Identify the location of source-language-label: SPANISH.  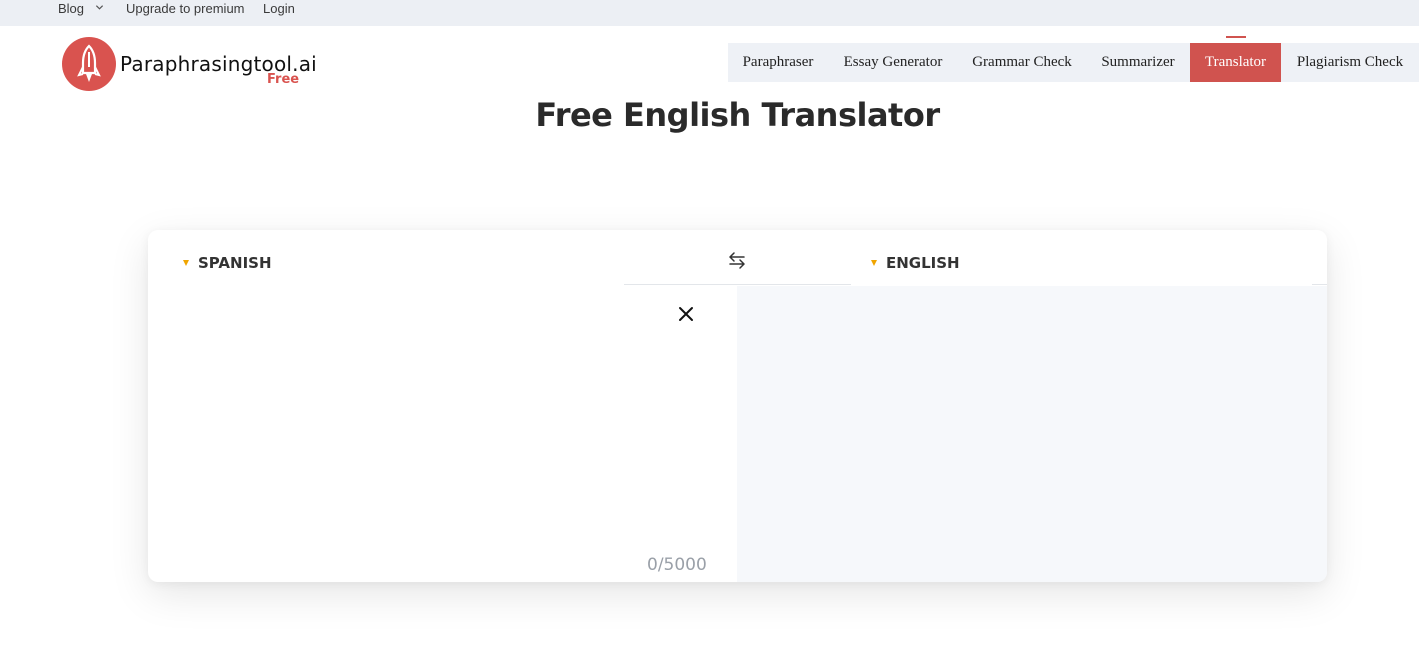
(235, 263).